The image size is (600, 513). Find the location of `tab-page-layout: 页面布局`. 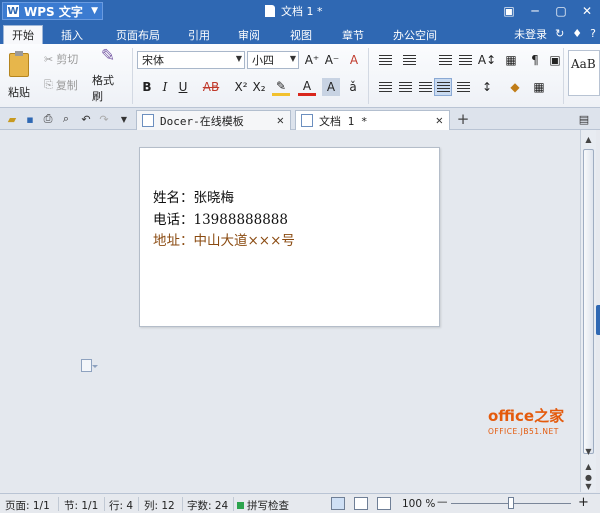

tab-page-layout: 页面布局 is located at coordinates (138, 34).